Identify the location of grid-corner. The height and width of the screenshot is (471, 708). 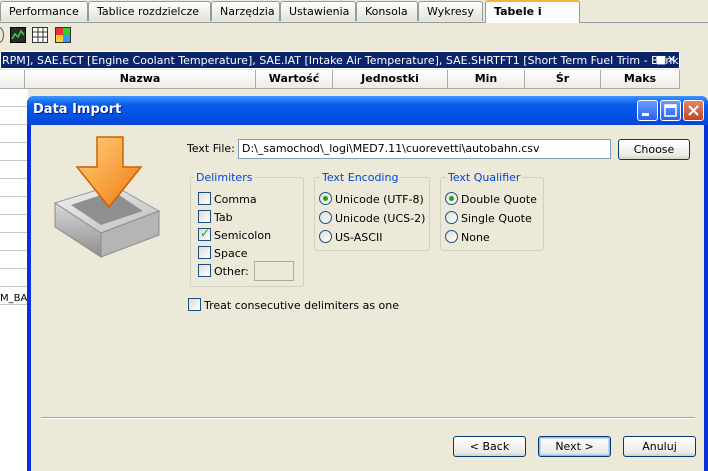
(12, 79).